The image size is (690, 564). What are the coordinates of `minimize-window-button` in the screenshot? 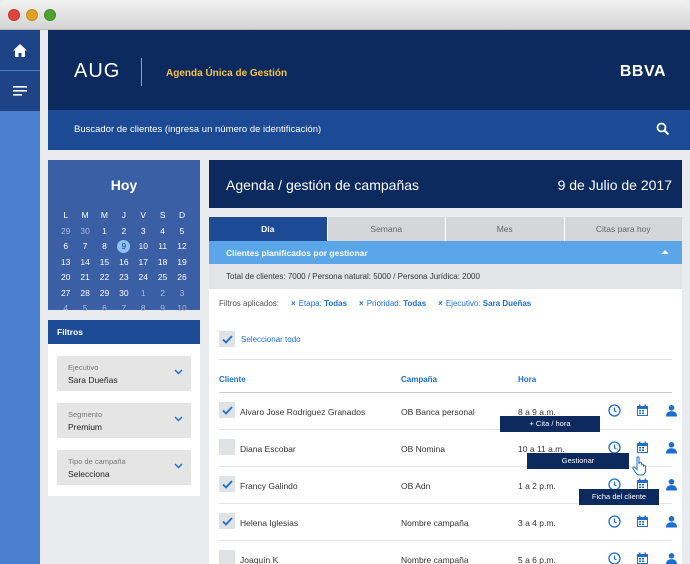 It's located at (32, 15).